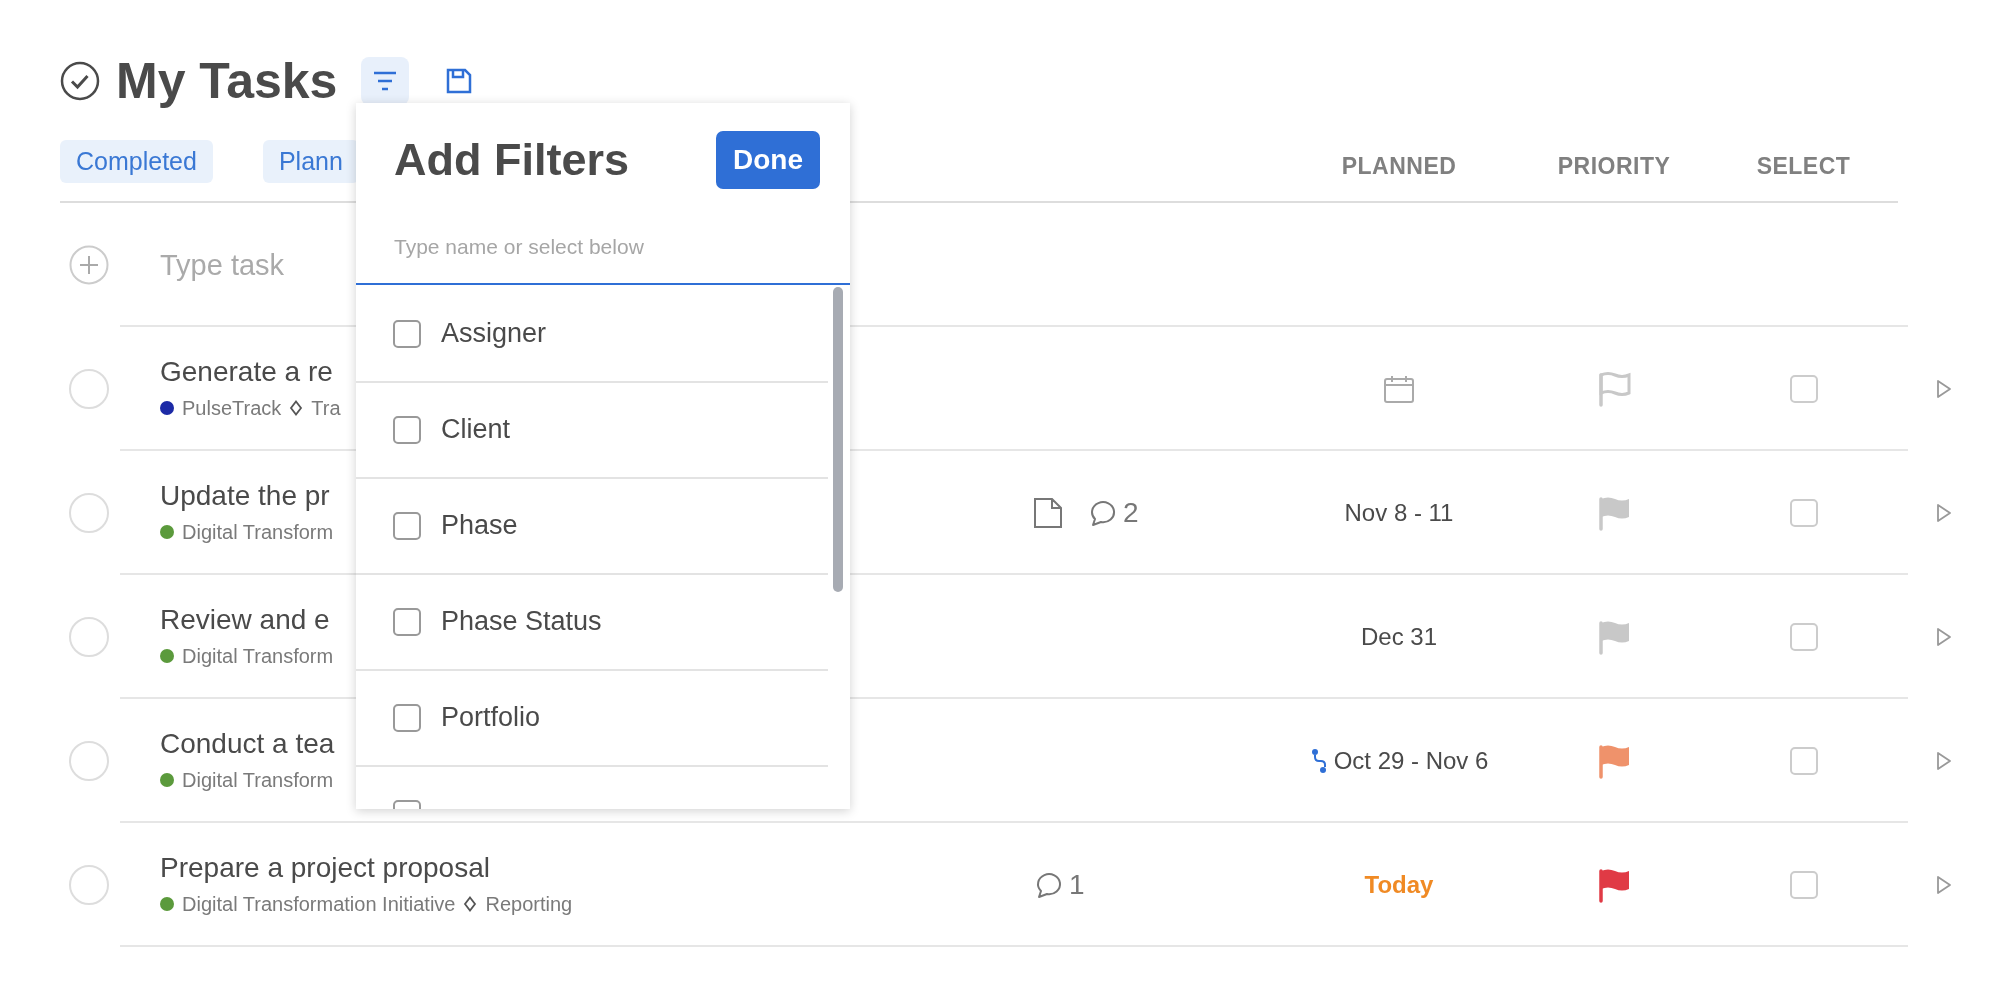 This screenshot has width=2000, height=996. Describe the element at coordinates (1077, 885) in the screenshot. I see `comment-count: 1` at that location.